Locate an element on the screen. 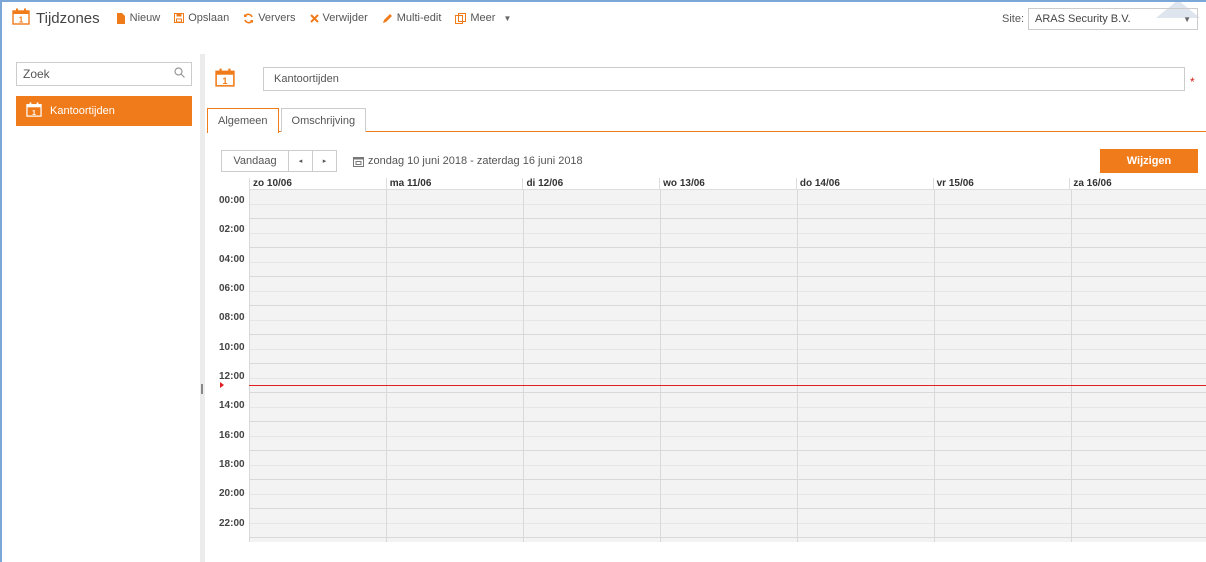 The height and width of the screenshot is (562, 1206). day-header: vr 15/06 is located at coordinates (1001, 183).